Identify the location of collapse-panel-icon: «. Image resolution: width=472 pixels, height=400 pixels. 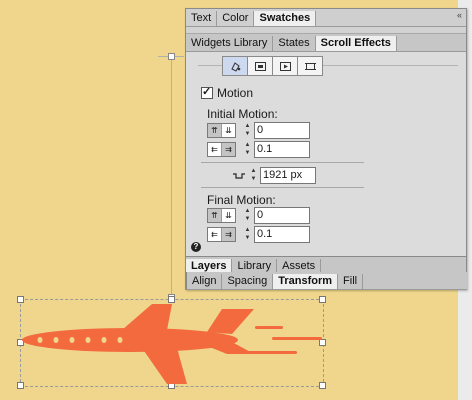
(459, 15).